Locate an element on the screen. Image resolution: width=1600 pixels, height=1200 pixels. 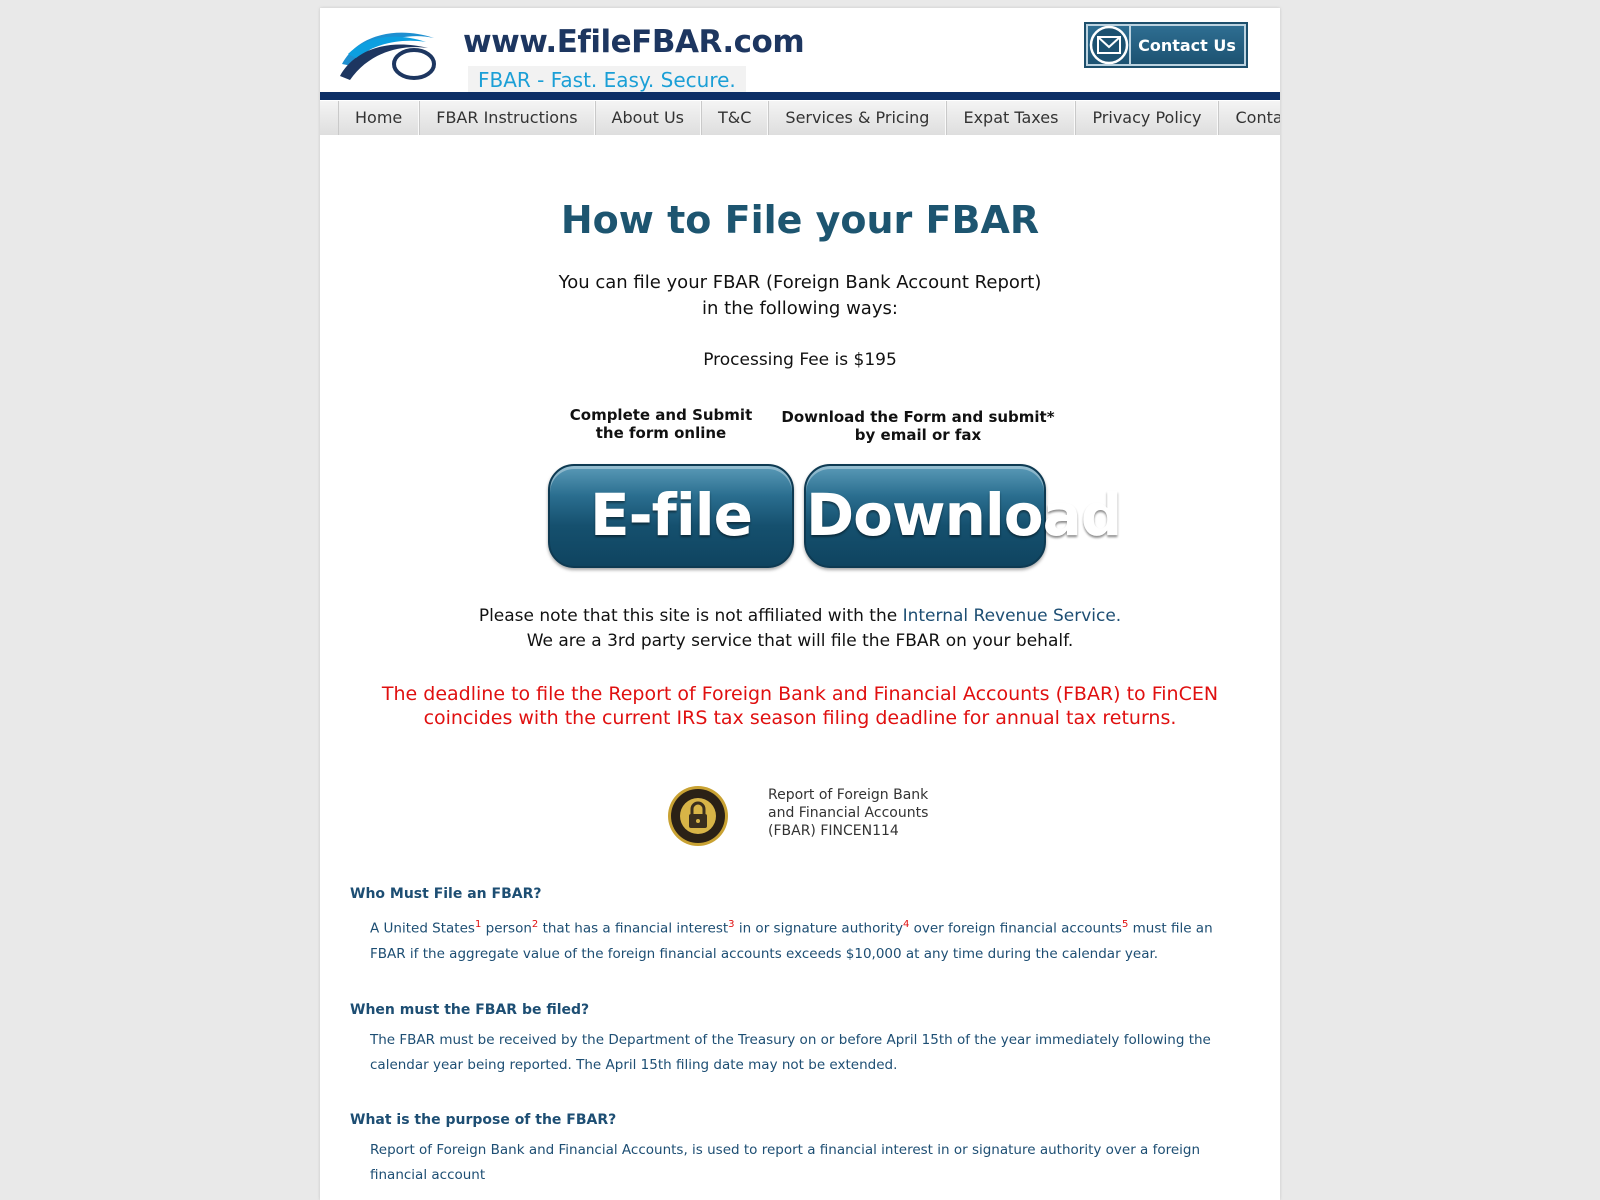
faq-question-who-must-file: Who Must File an FBAR? is located at coordinates (446, 894).